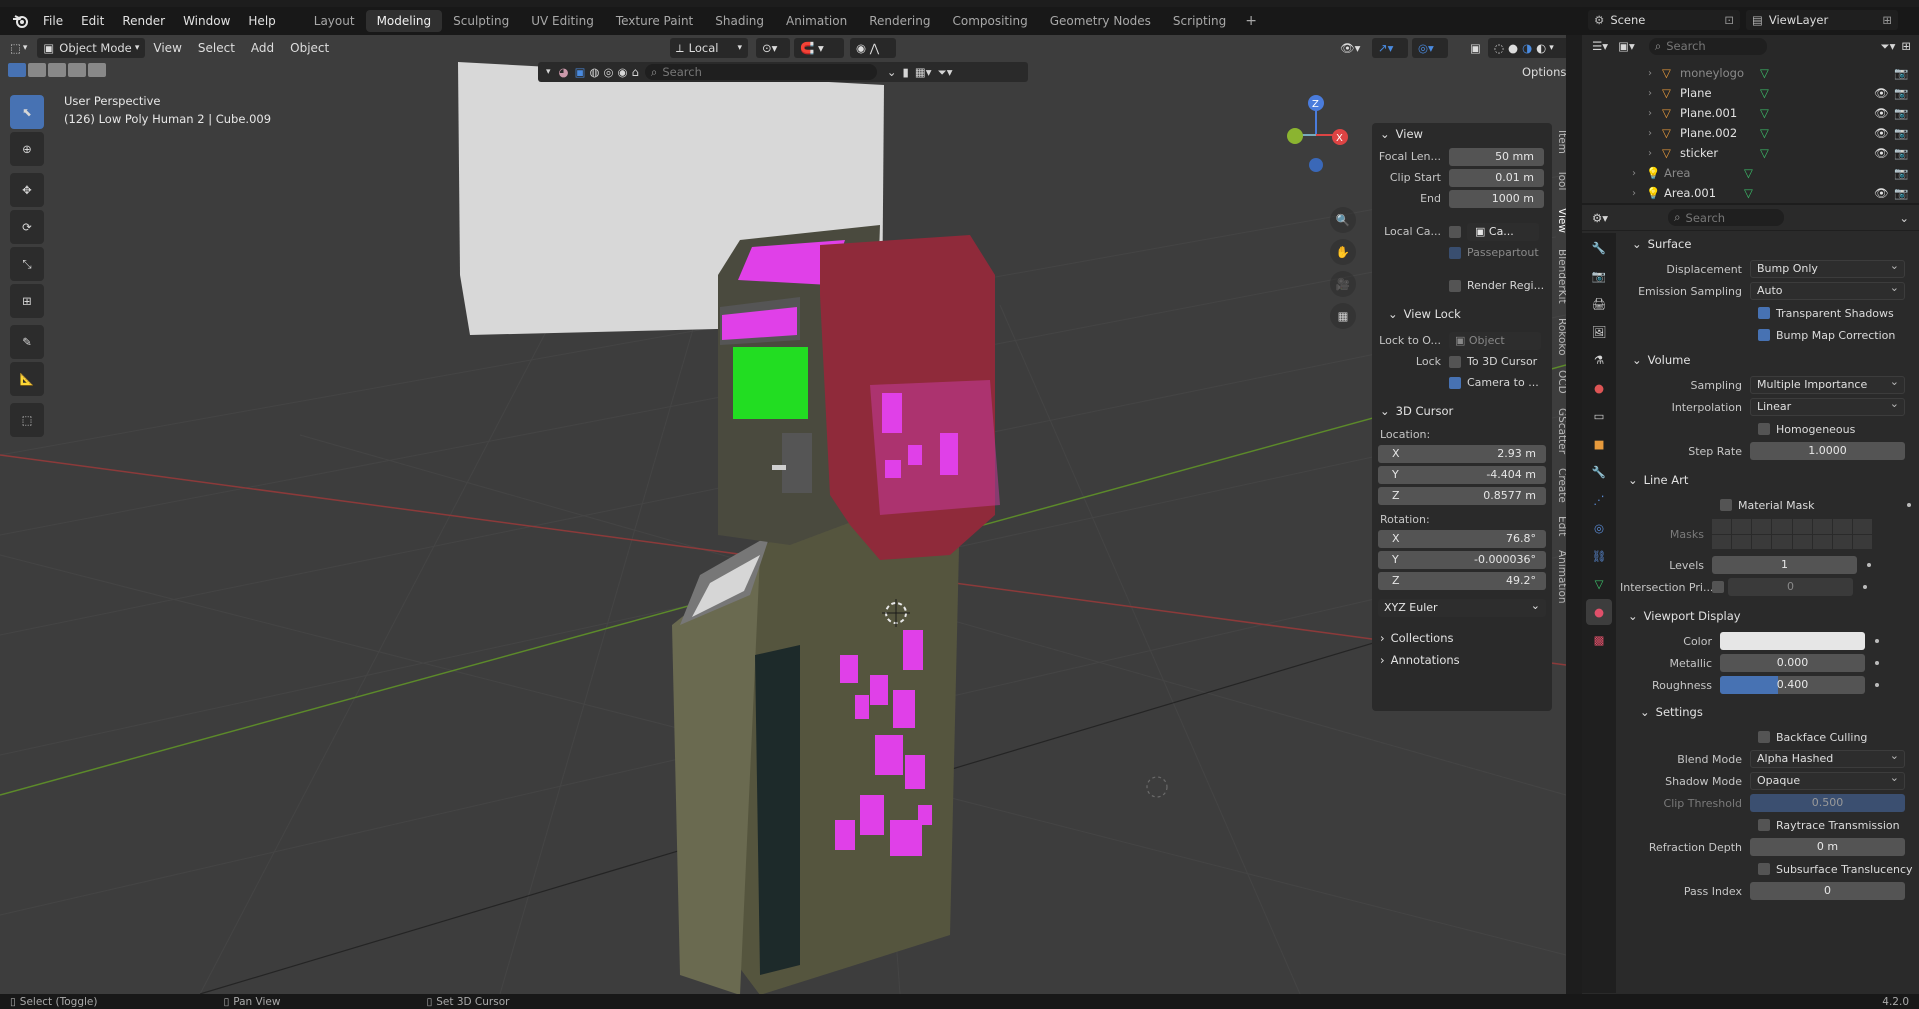 The height and width of the screenshot is (1009, 1919). I want to click on add-cube-tool: ⬚, so click(27, 420).